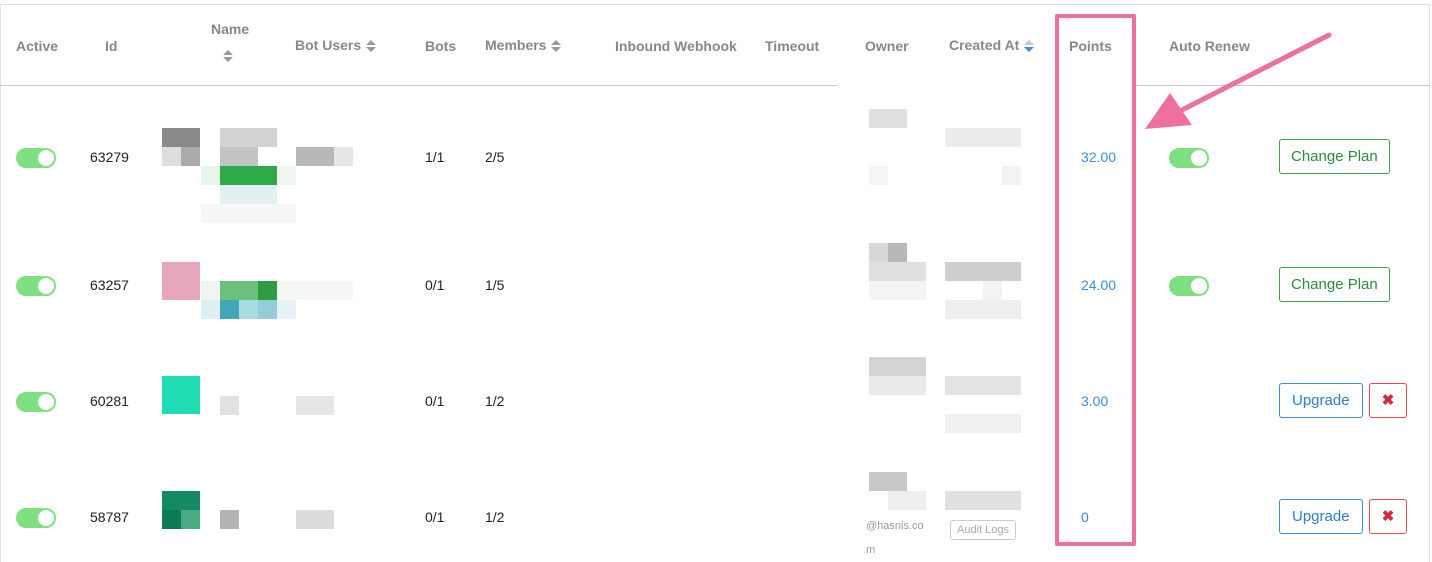  I want to click on row-members: 2/5, so click(495, 157).